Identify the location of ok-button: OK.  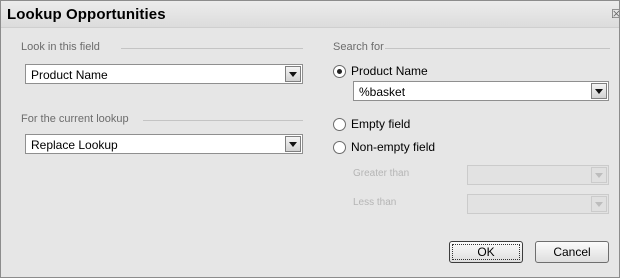
(486, 252).